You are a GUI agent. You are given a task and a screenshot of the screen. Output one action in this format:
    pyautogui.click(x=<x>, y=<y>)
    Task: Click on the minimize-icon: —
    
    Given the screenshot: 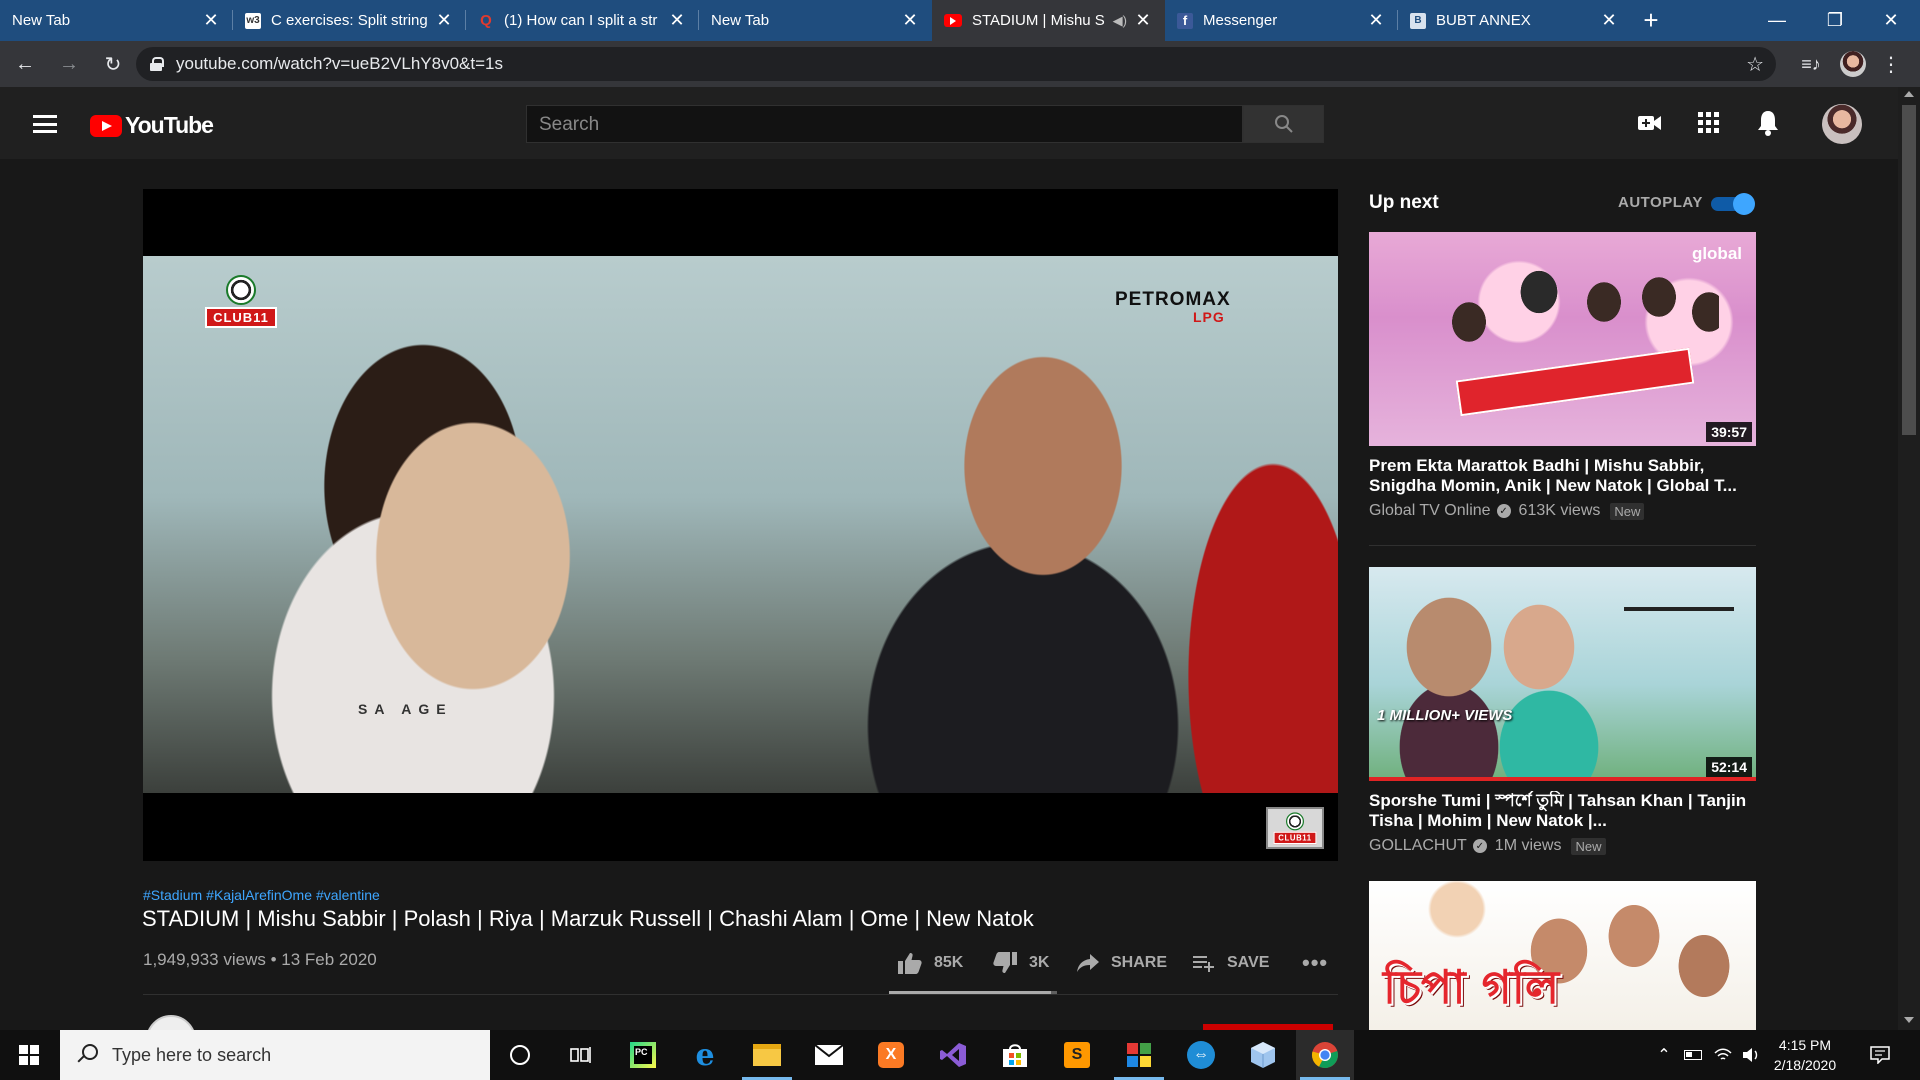 What is the action you would take?
    pyautogui.click(x=1777, y=20)
    